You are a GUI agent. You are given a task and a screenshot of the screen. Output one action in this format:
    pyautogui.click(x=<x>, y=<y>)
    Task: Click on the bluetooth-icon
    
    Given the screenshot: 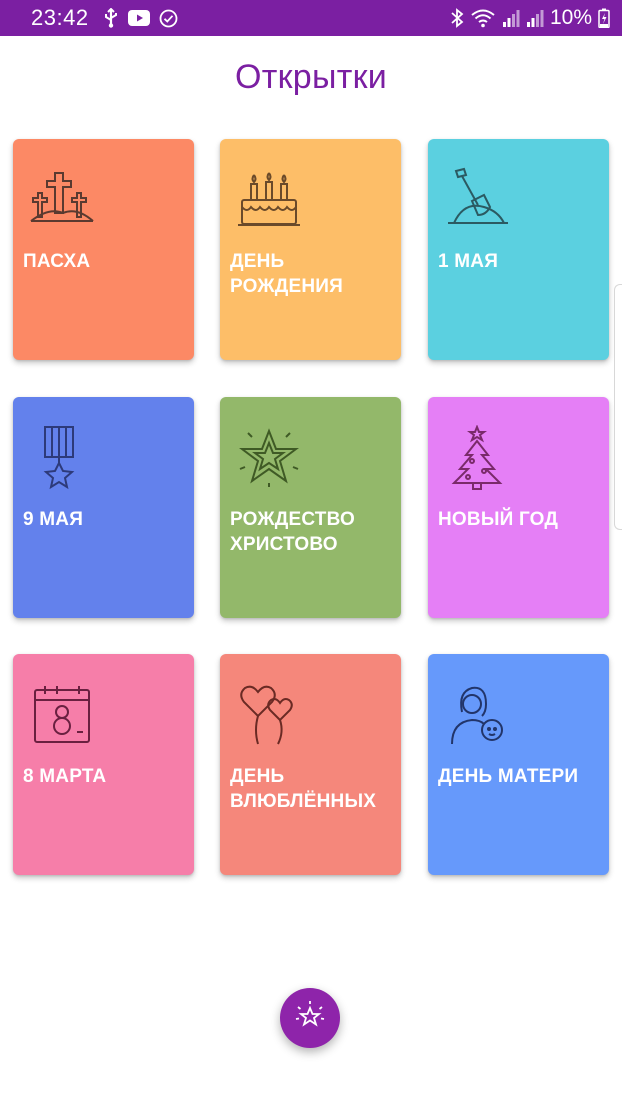 What is the action you would take?
    pyautogui.click(x=457, y=18)
    